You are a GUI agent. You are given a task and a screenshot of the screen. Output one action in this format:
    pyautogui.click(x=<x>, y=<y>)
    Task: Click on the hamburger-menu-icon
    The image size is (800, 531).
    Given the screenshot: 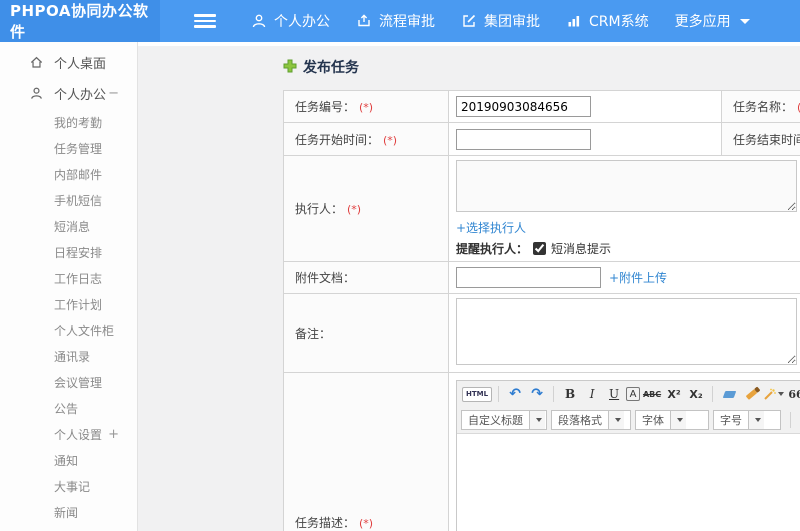 What is the action you would take?
    pyautogui.click(x=205, y=21)
    